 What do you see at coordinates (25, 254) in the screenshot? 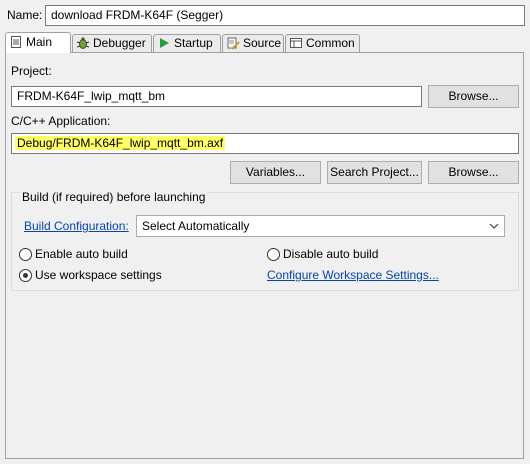
I see `enable-auto-build-radio` at bounding box center [25, 254].